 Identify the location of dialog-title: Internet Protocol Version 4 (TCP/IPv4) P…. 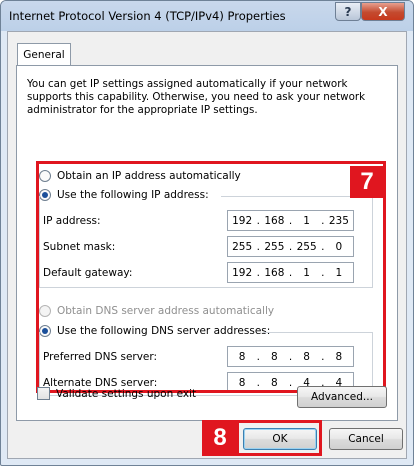
(147, 16).